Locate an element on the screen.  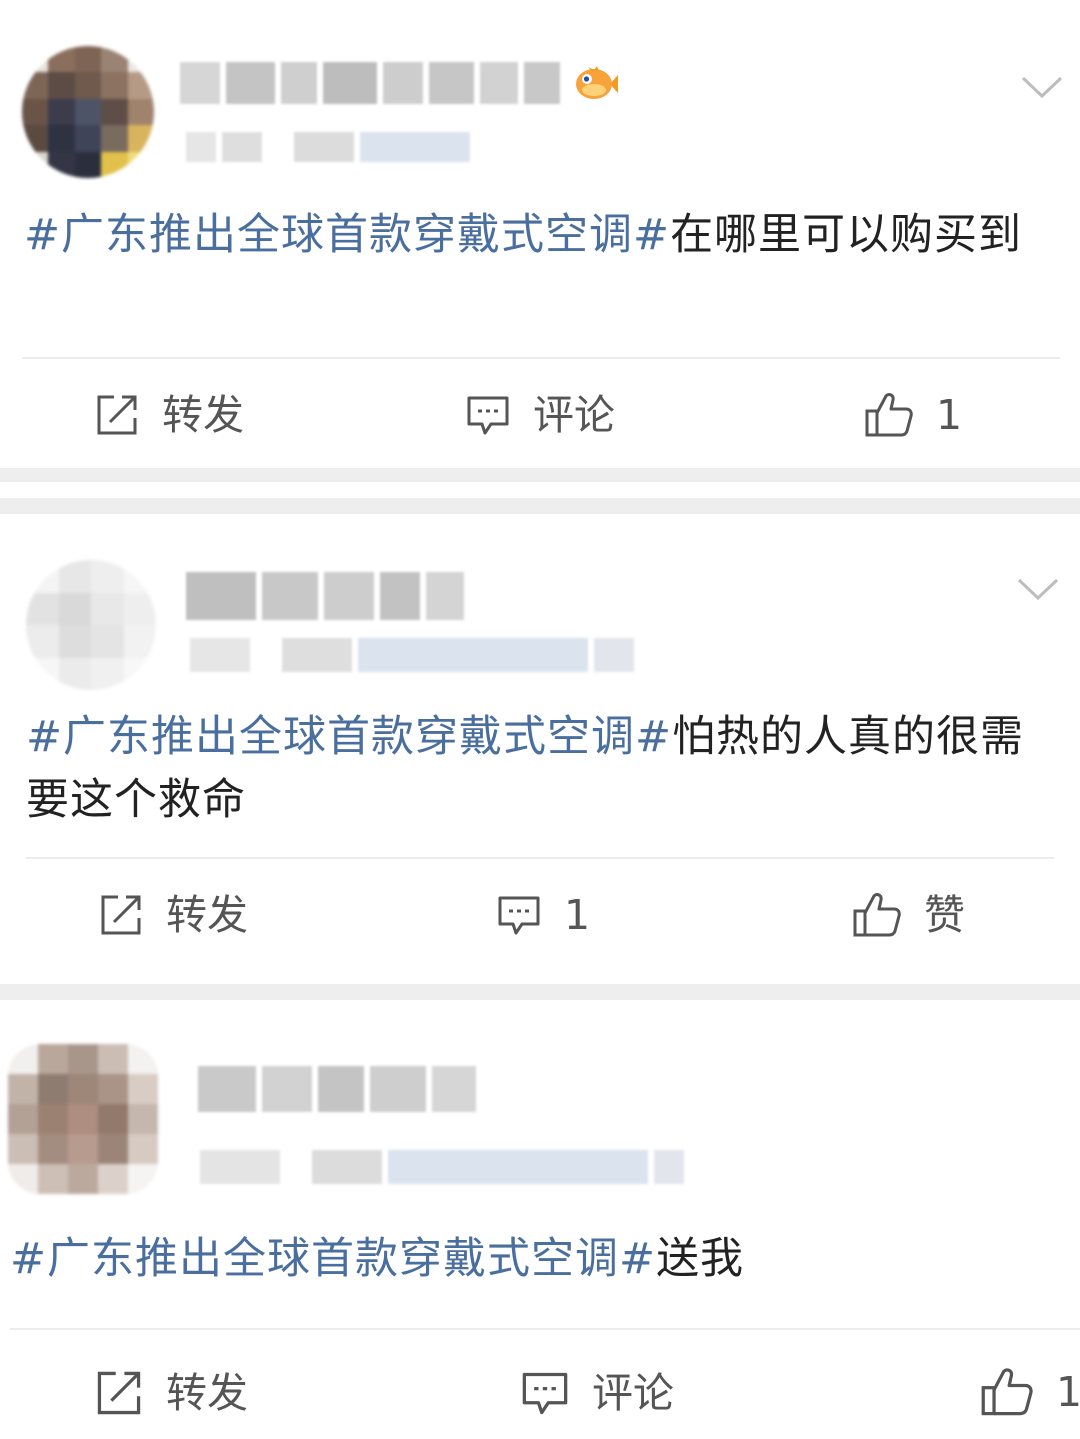
post-text: #广东推出全球首款穿戴式空调#送我 is located at coordinates (540, 1259).